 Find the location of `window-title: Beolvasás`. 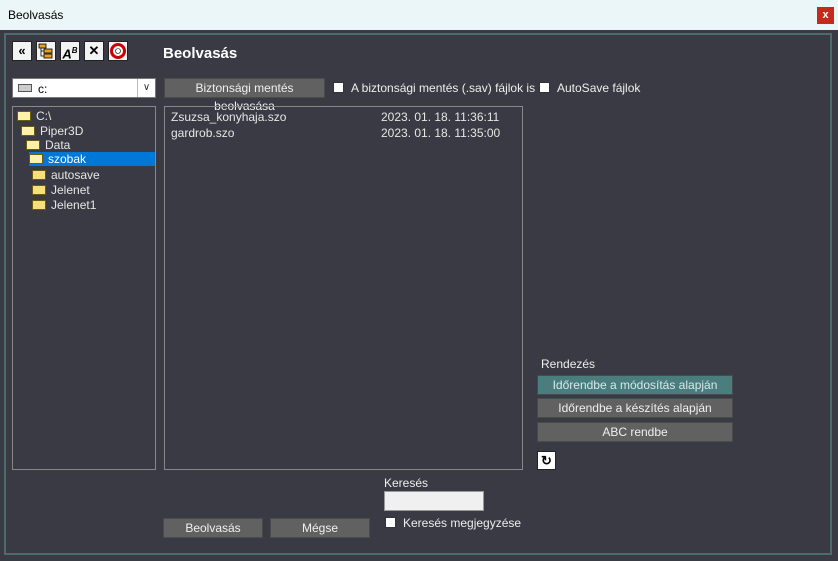

window-title: Beolvasás is located at coordinates (36, 15).